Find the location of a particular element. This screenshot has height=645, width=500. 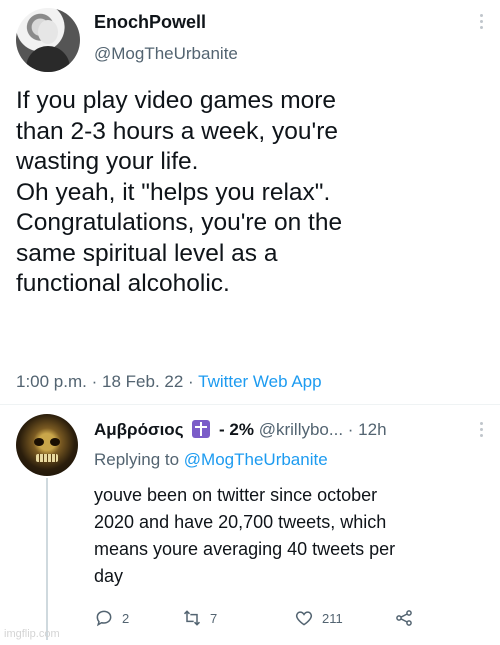

reply-icon is located at coordinates (104, 618).